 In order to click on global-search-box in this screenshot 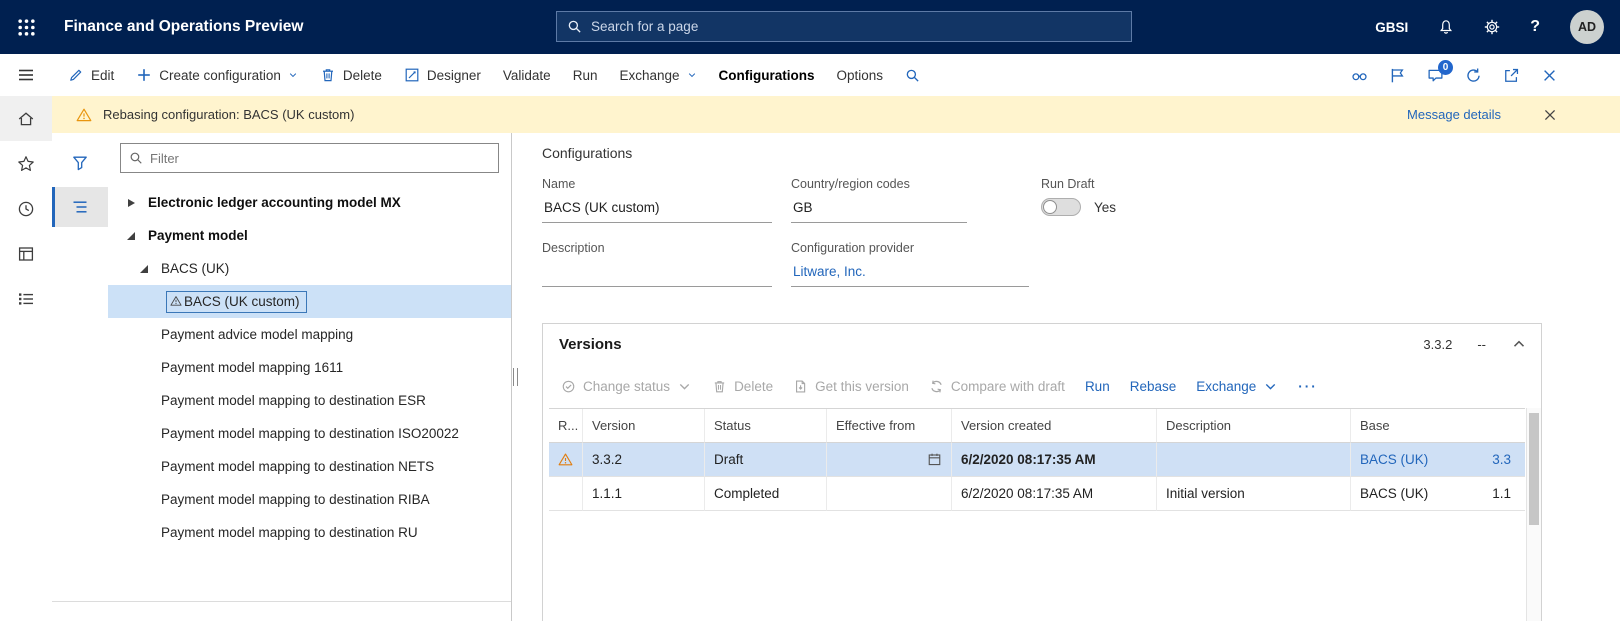, I will do `click(844, 26)`.